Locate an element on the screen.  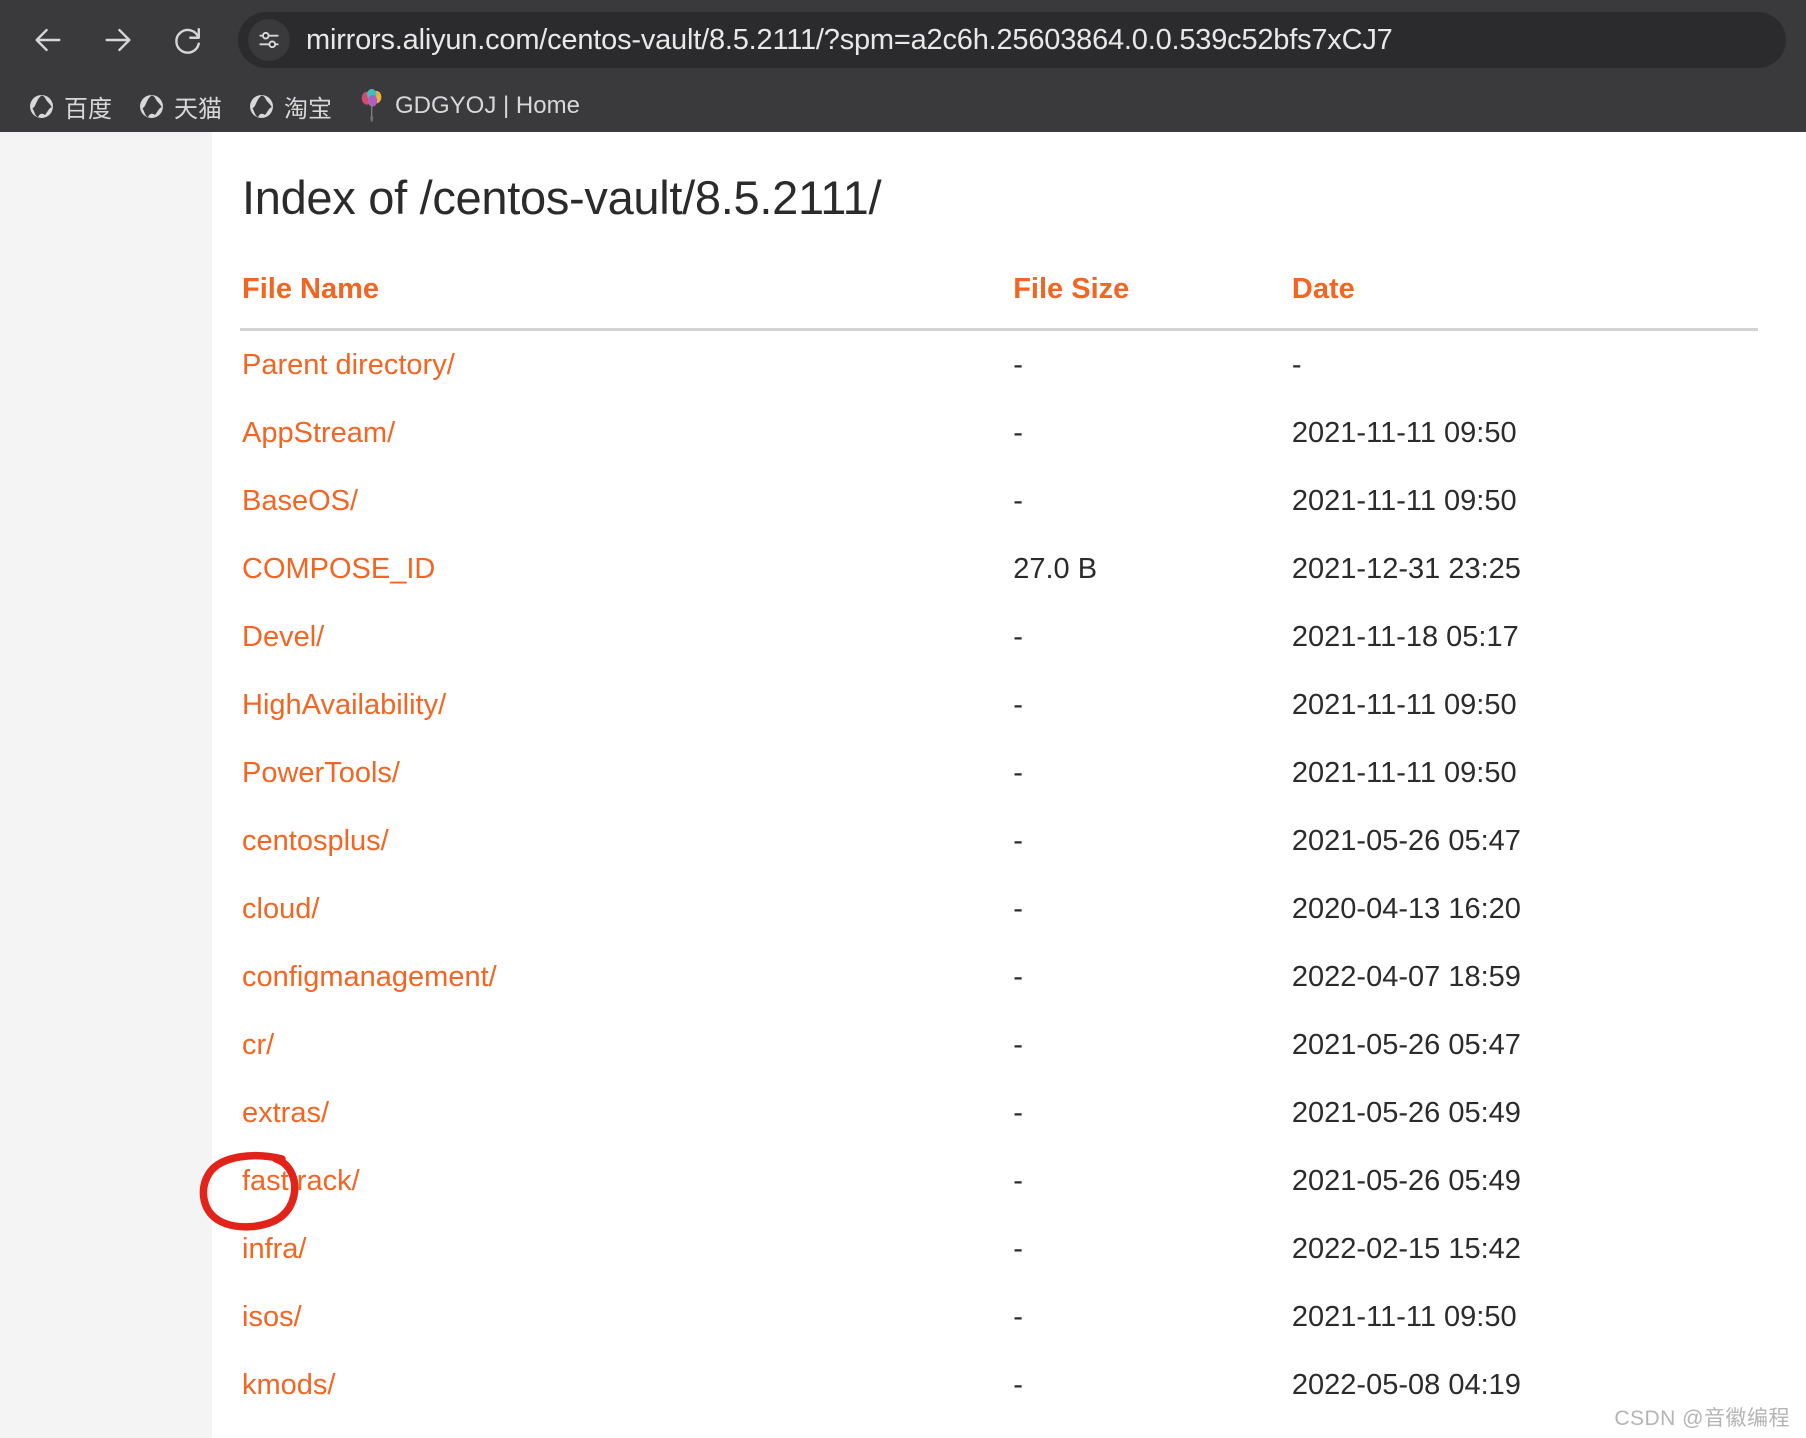
file-link: fasttrack/ is located at coordinates (301, 1181).